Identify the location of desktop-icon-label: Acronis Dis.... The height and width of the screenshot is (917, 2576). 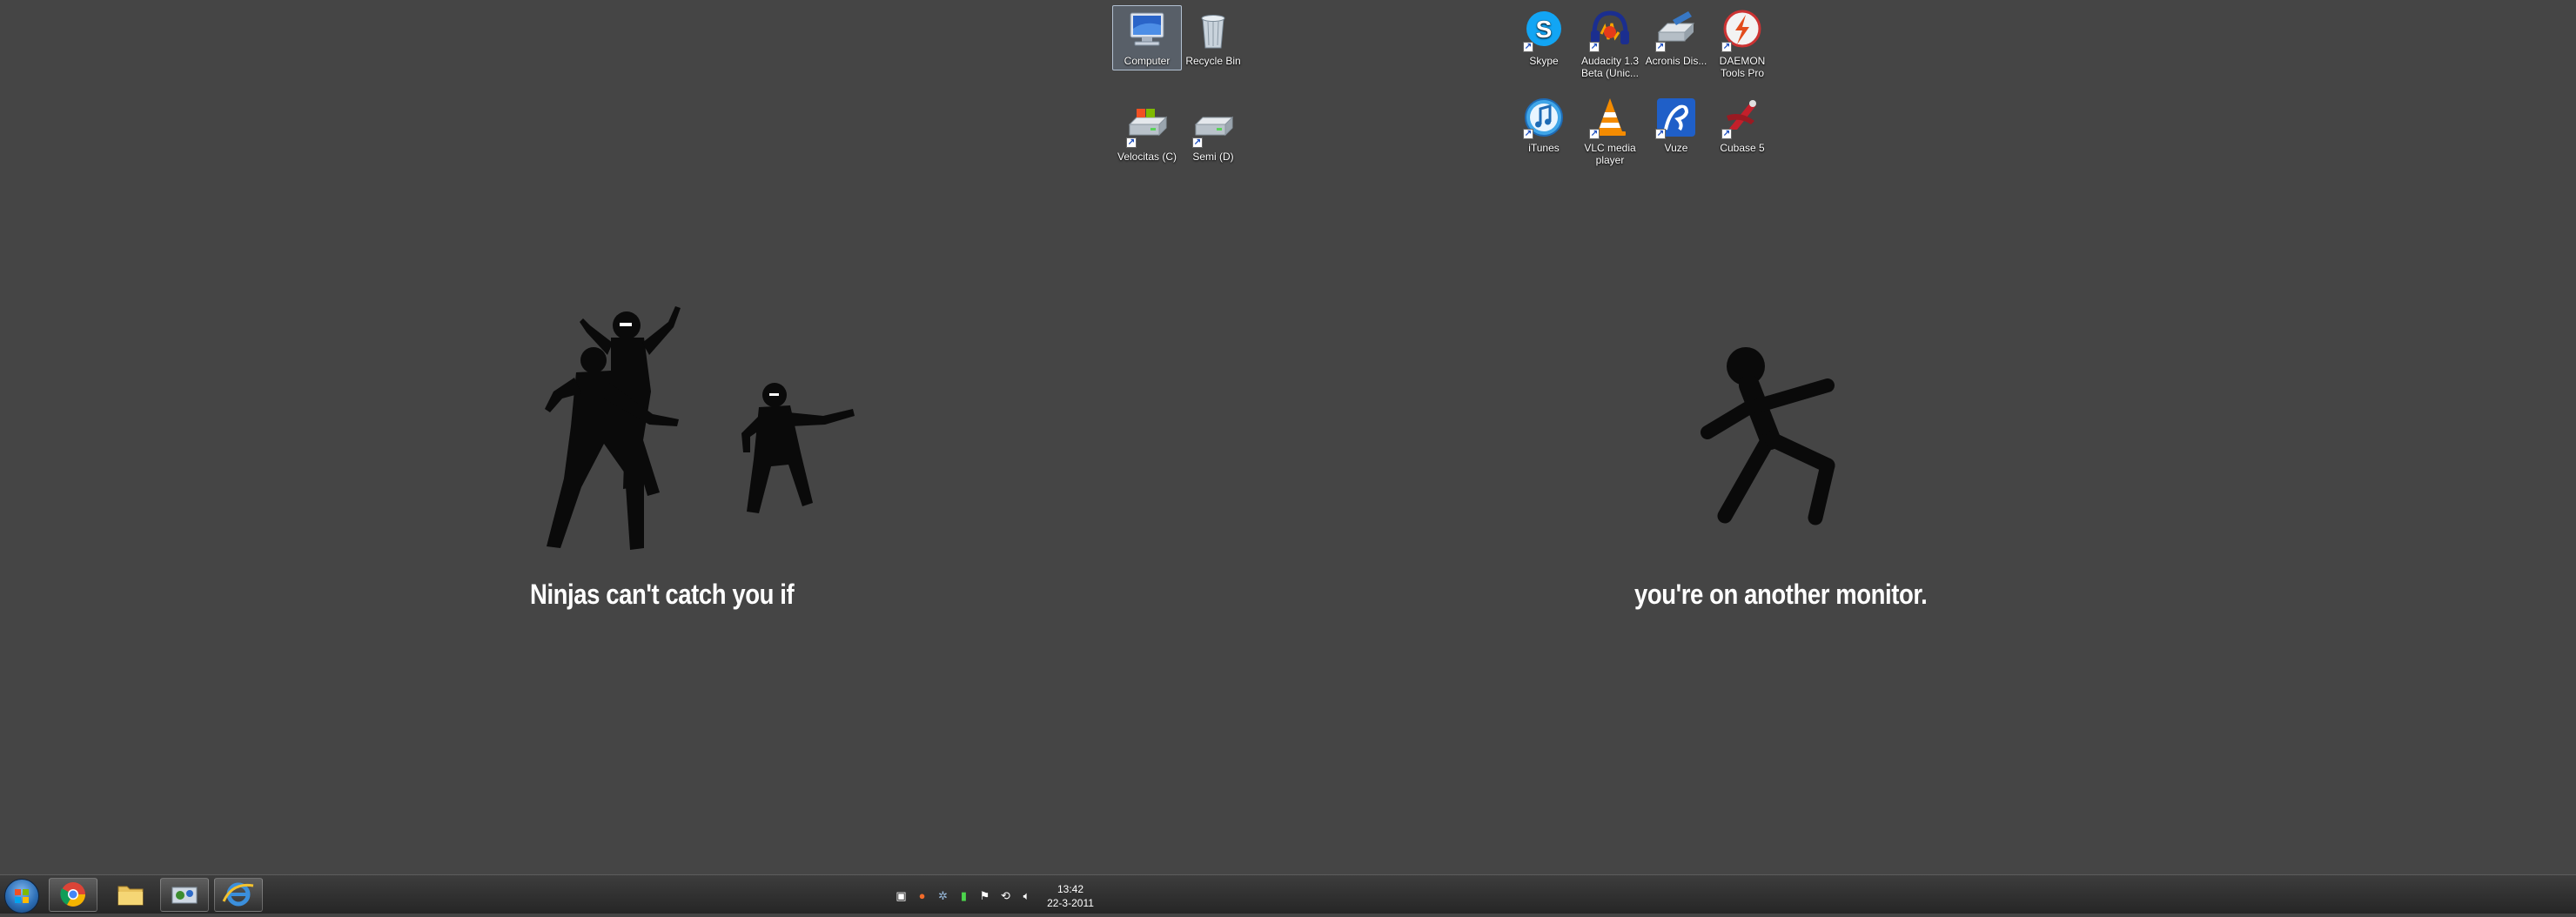
(1676, 61).